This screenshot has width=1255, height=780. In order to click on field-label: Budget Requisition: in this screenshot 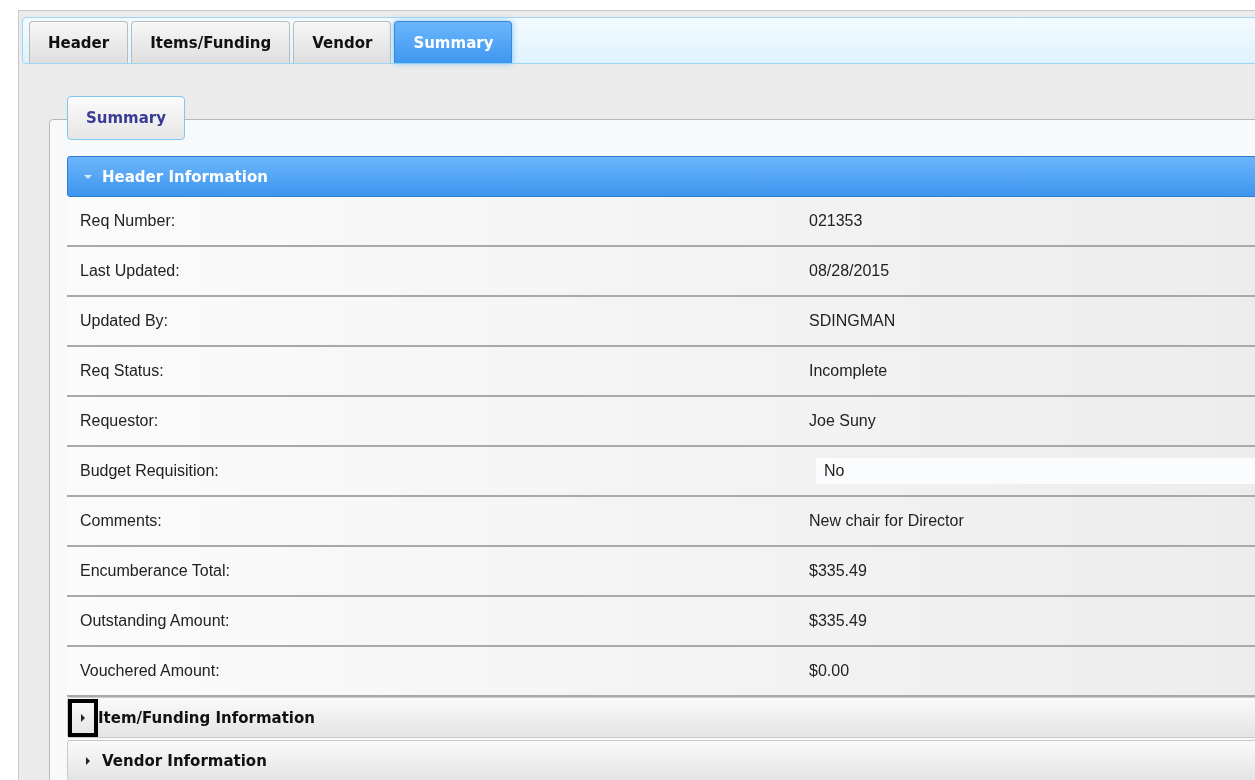, I will do `click(149, 471)`.